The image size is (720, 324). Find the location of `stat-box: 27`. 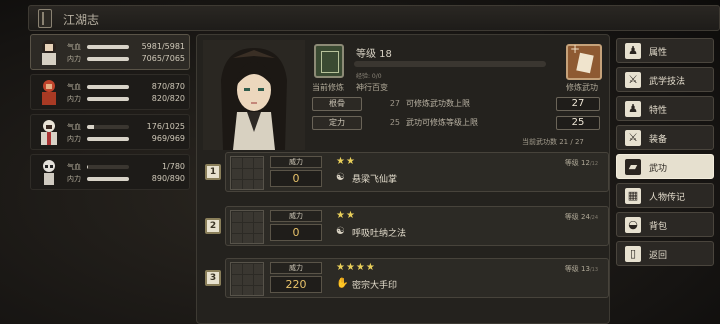

stat-box: 27 is located at coordinates (578, 104).